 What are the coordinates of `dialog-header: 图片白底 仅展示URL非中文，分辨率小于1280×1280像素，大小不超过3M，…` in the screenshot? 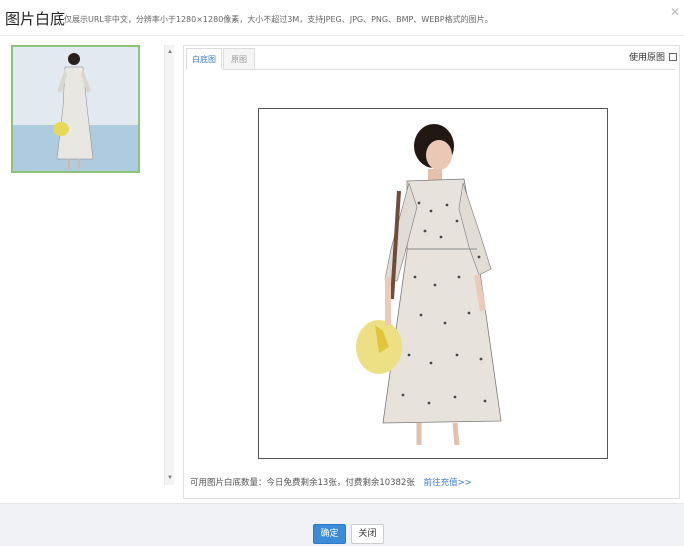 It's located at (342, 18).